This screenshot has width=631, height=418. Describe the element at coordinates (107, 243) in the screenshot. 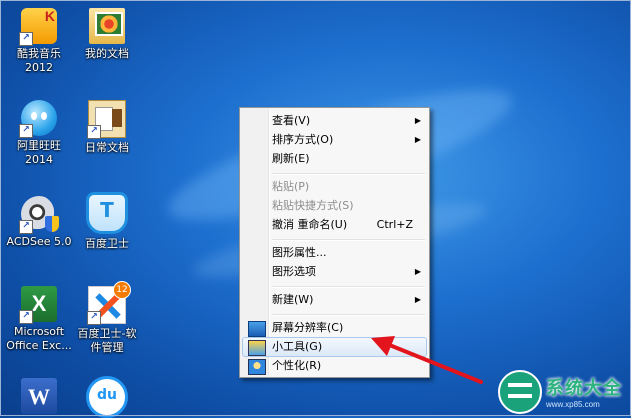

I see `desktop-icon-label: 百度卫士` at that location.